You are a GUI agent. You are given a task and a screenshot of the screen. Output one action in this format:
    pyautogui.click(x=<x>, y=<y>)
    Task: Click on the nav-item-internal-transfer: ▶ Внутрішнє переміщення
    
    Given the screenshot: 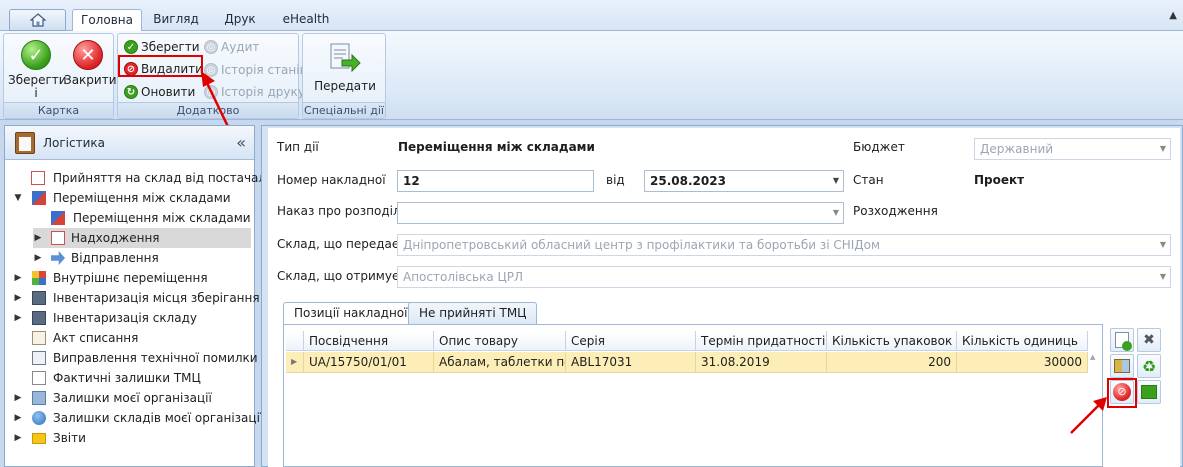 What is the action you would take?
    pyautogui.click(x=110, y=278)
    